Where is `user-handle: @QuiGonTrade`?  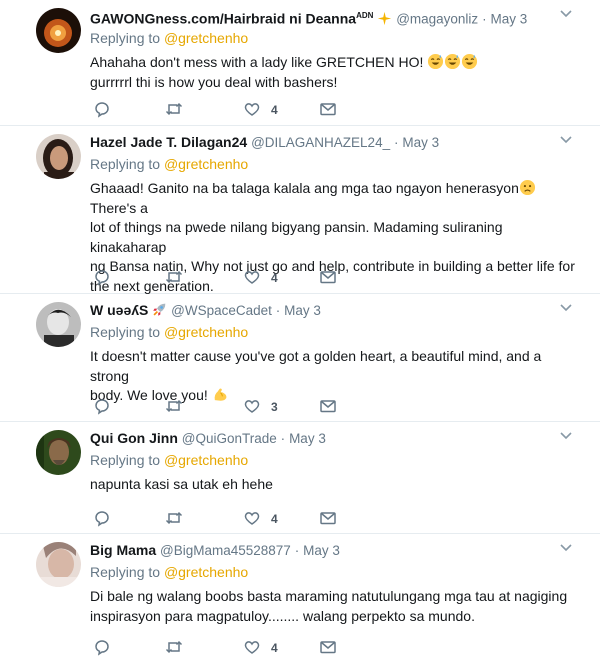
user-handle: @QuiGonTrade is located at coordinates (229, 438).